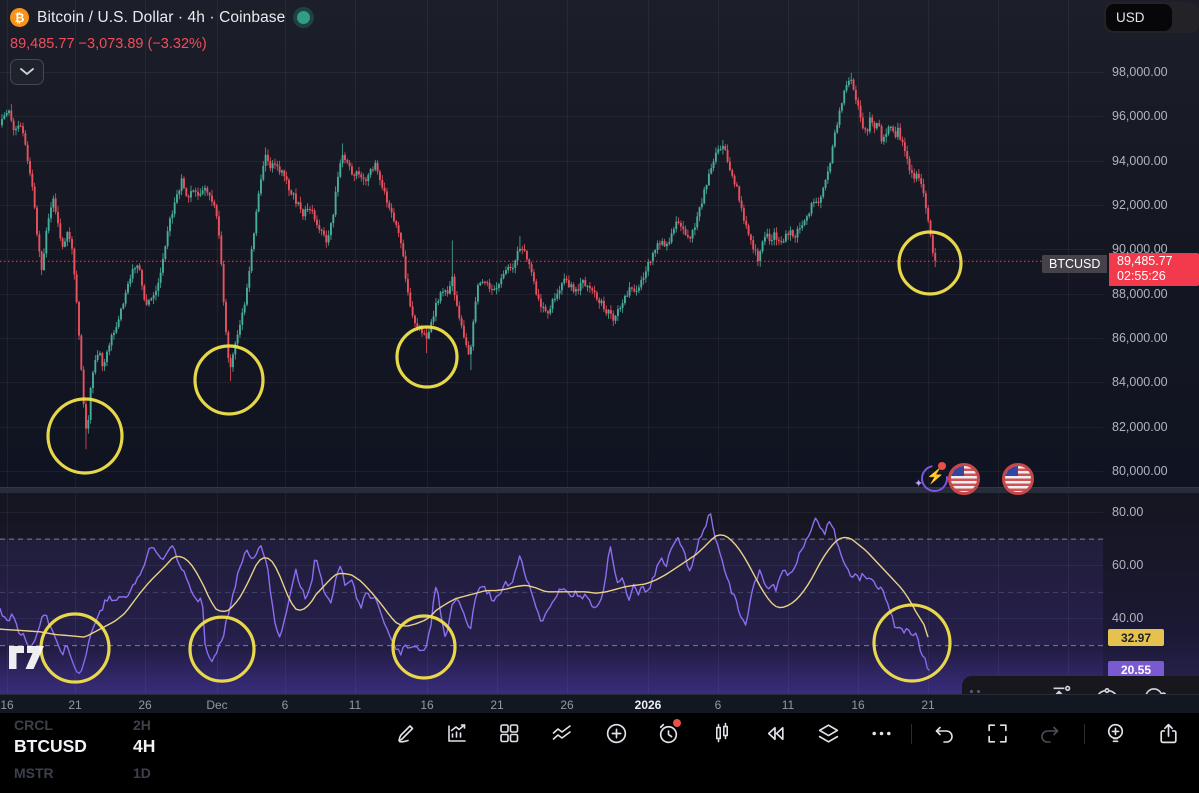  Describe the element at coordinates (1140, 293) in the screenshot. I see `price-axis-label: 88,000.00` at that location.